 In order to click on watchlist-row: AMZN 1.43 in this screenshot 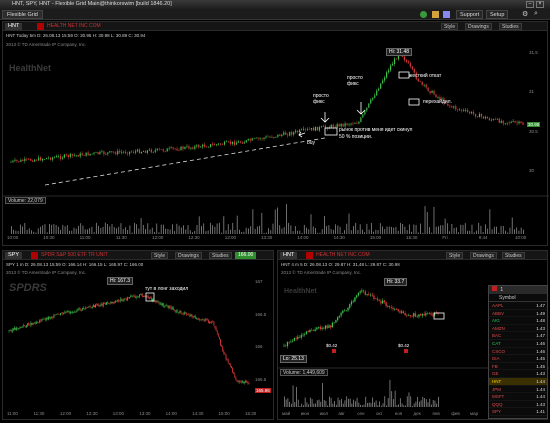, I will do `click(518, 329)`.